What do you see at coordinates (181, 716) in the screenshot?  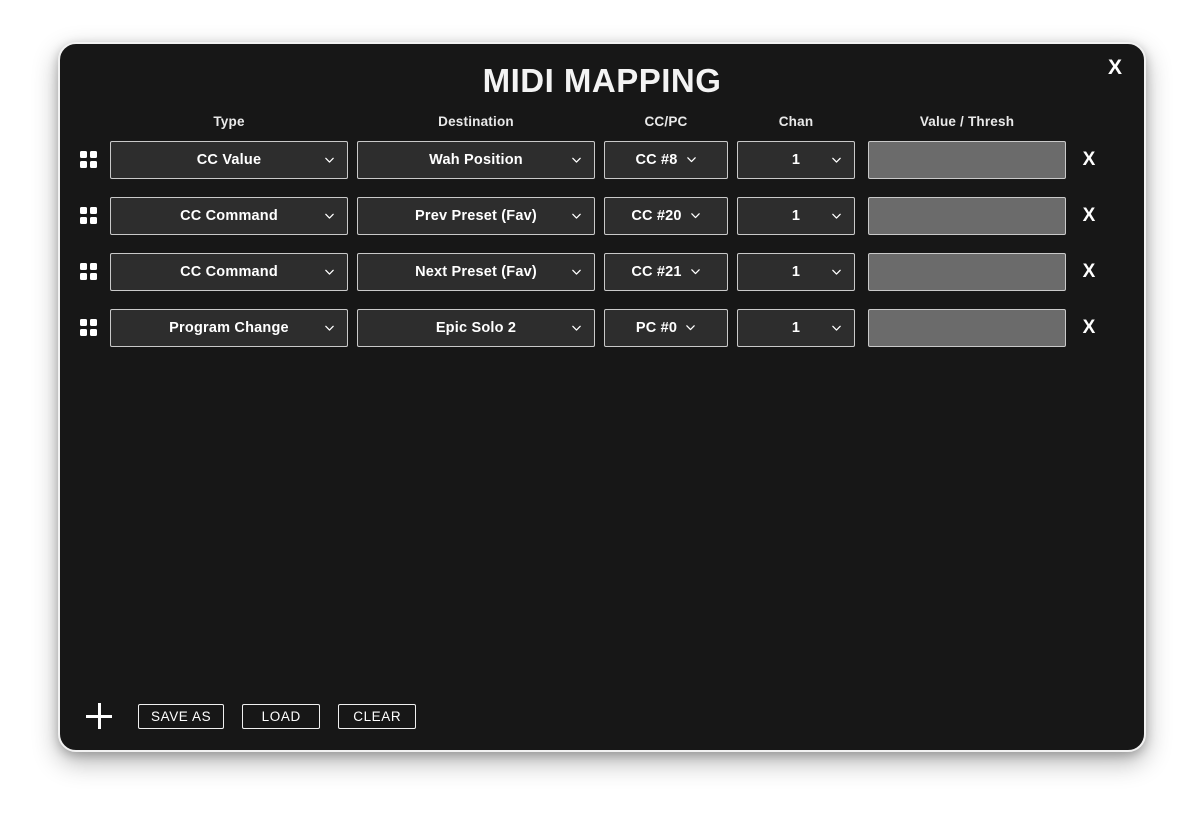 I see `save-as-button: SAVE AS` at bounding box center [181, 716].